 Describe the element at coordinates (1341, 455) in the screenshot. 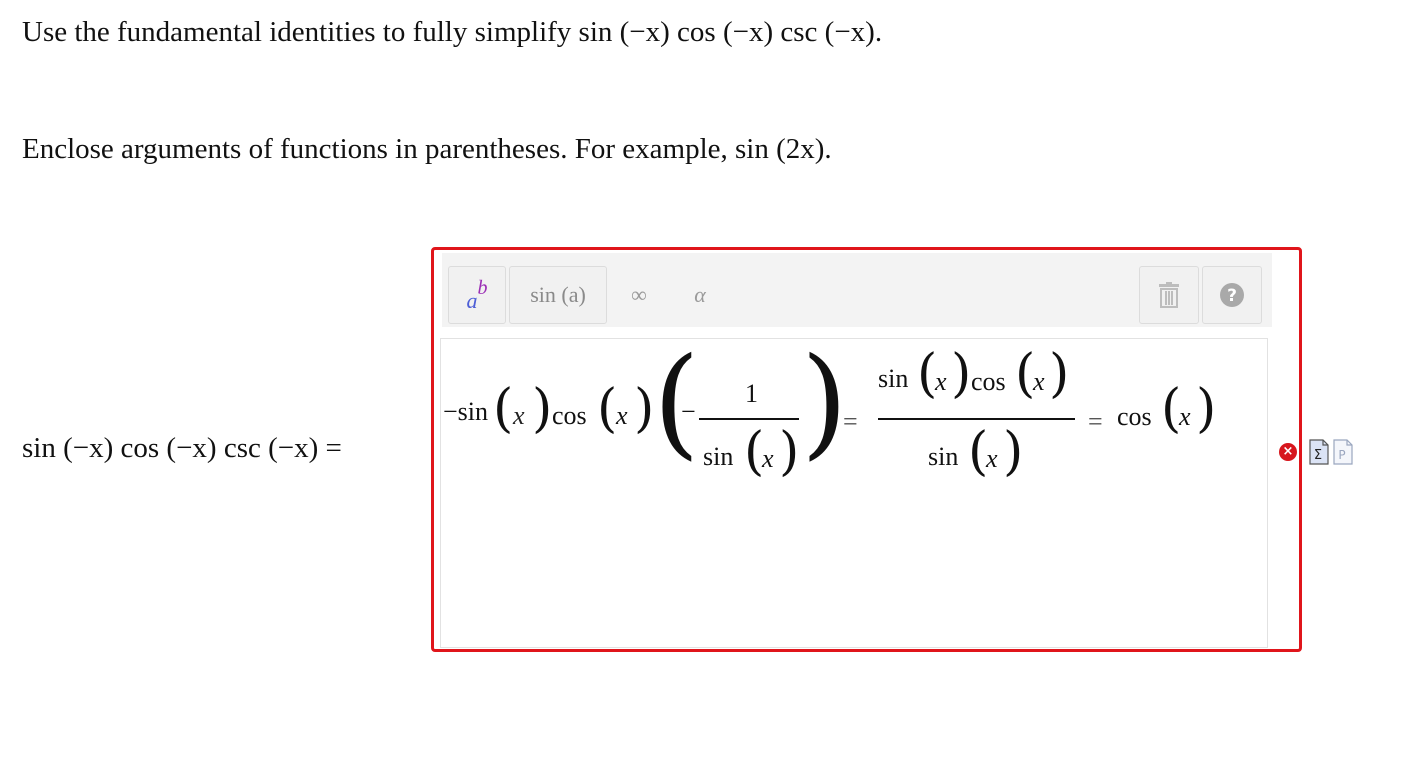

I see `svg-text: P` at that location.